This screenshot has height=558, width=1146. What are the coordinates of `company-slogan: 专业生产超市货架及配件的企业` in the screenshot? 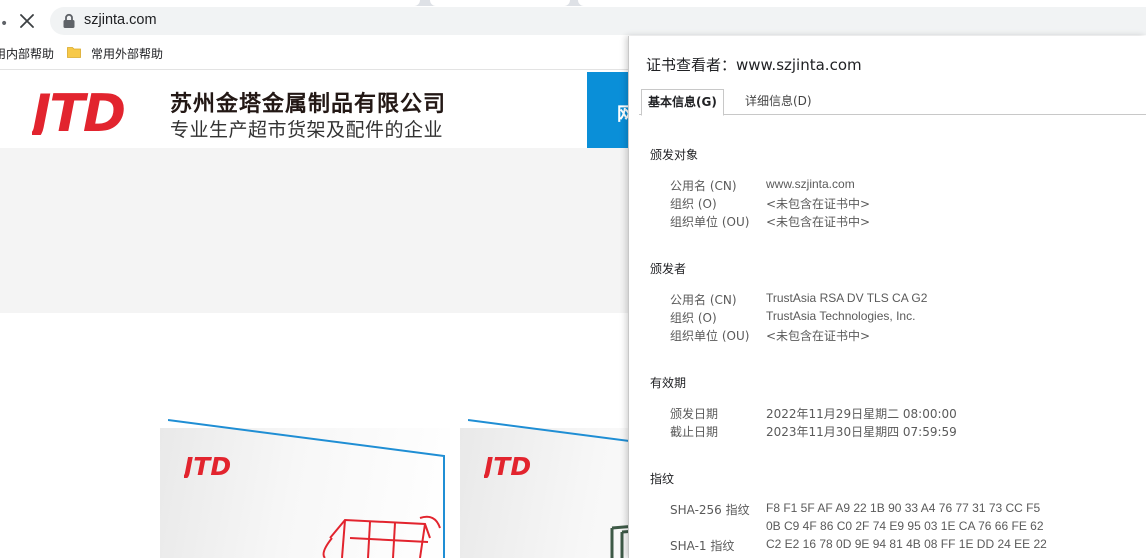 It's located at (307, 130).